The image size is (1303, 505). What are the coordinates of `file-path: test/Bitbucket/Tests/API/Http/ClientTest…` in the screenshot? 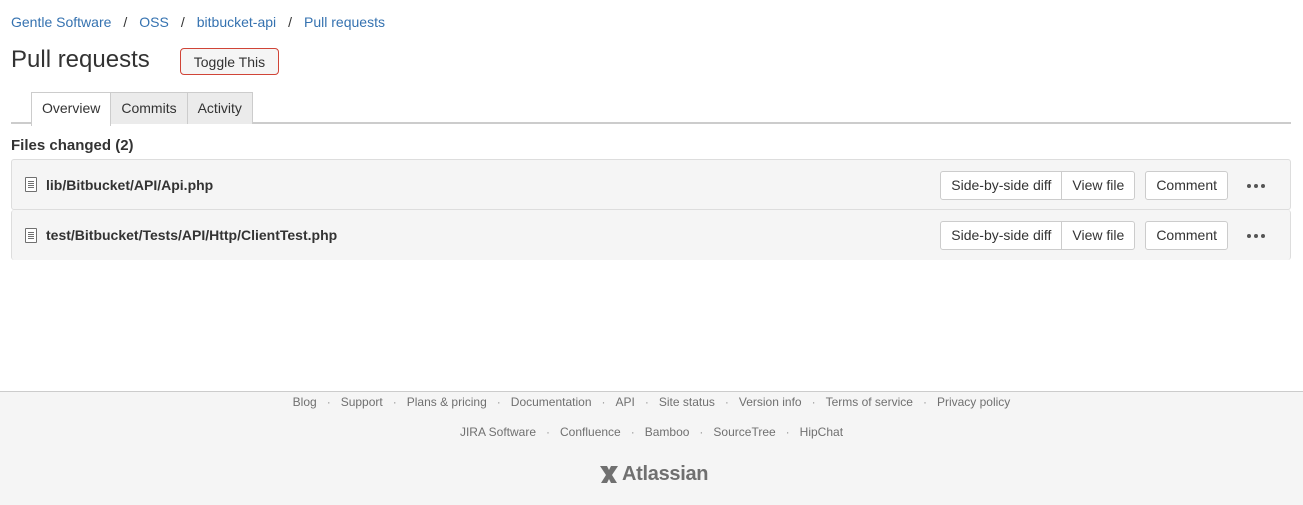 It's located at (191, 235).